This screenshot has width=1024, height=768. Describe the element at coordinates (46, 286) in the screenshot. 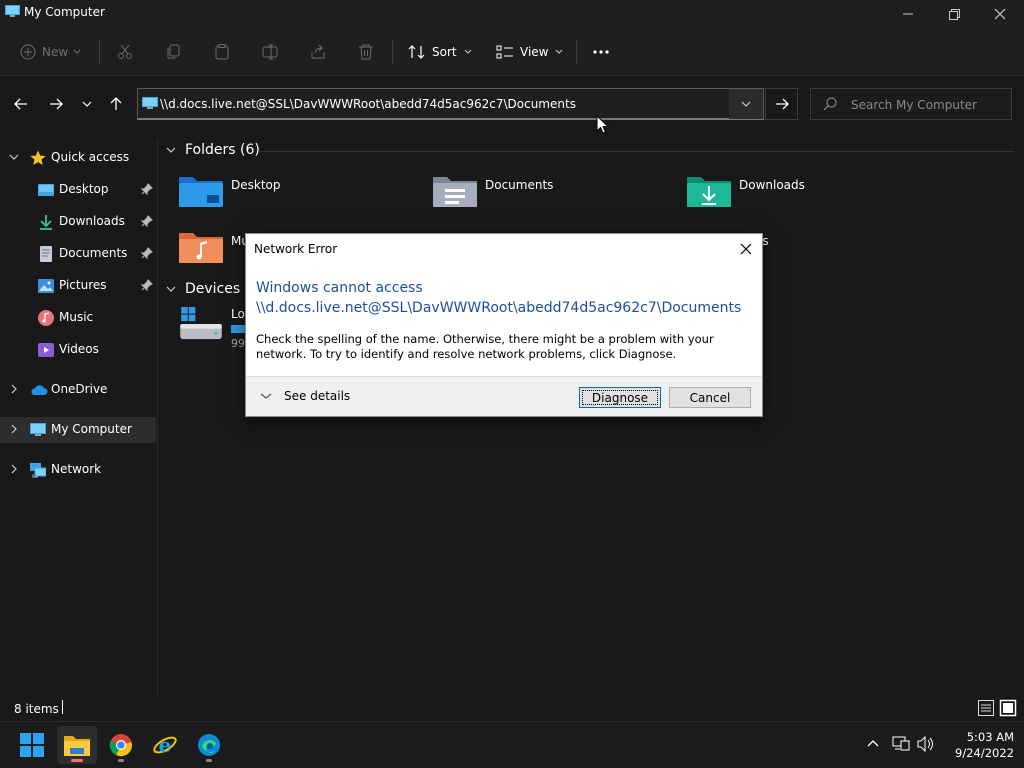

I see `picture-icon` at that location.